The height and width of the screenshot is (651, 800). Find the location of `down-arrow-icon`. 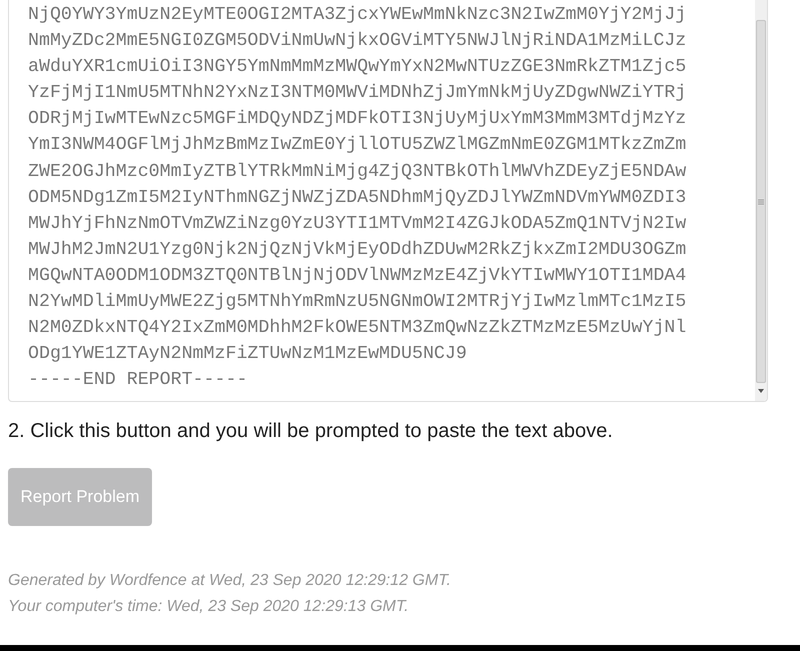

down-arrow-icon is located at coordinates (761, 391).